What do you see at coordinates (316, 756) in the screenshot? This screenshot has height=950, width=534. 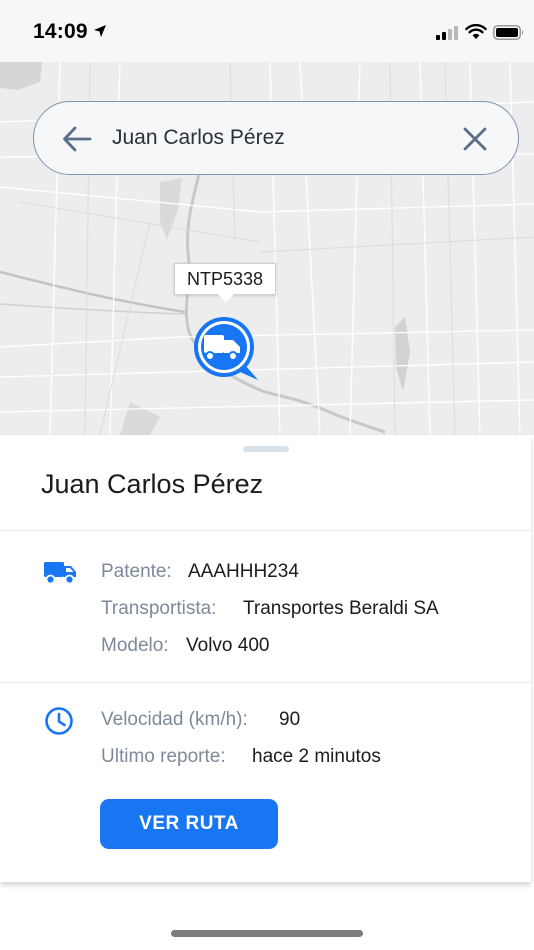 I see `ultimo-reporte-value: hace 2 minutos` at bounding box center [316, 756].